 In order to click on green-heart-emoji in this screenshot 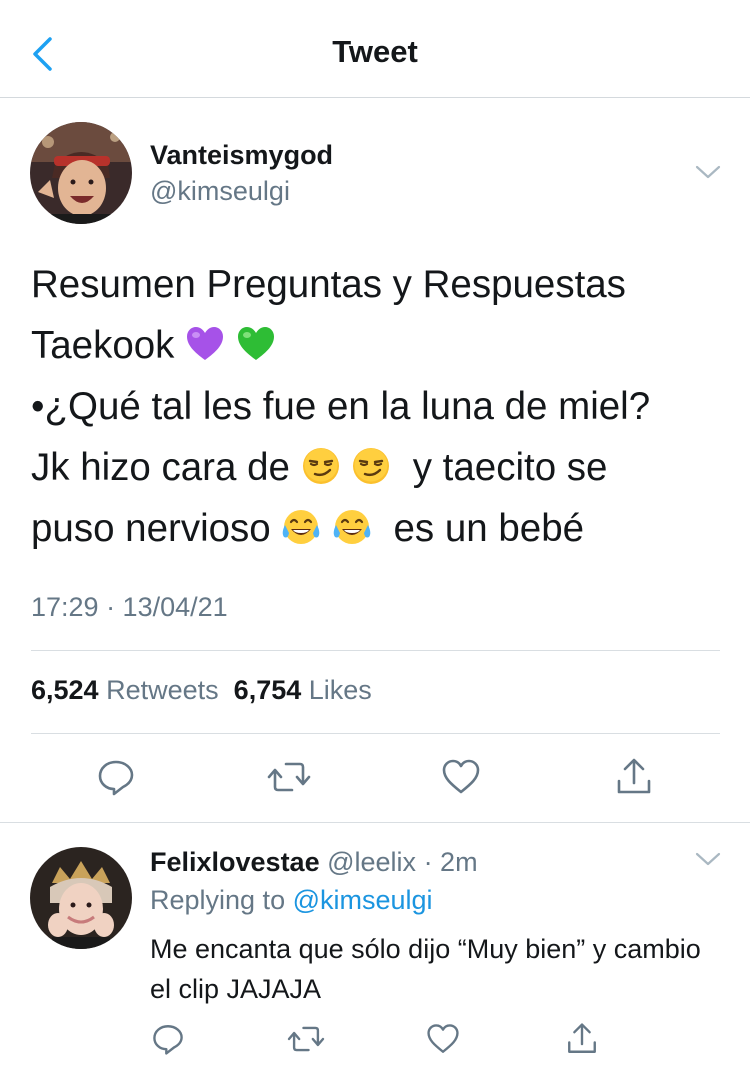, I will do `click(256, 341)`.